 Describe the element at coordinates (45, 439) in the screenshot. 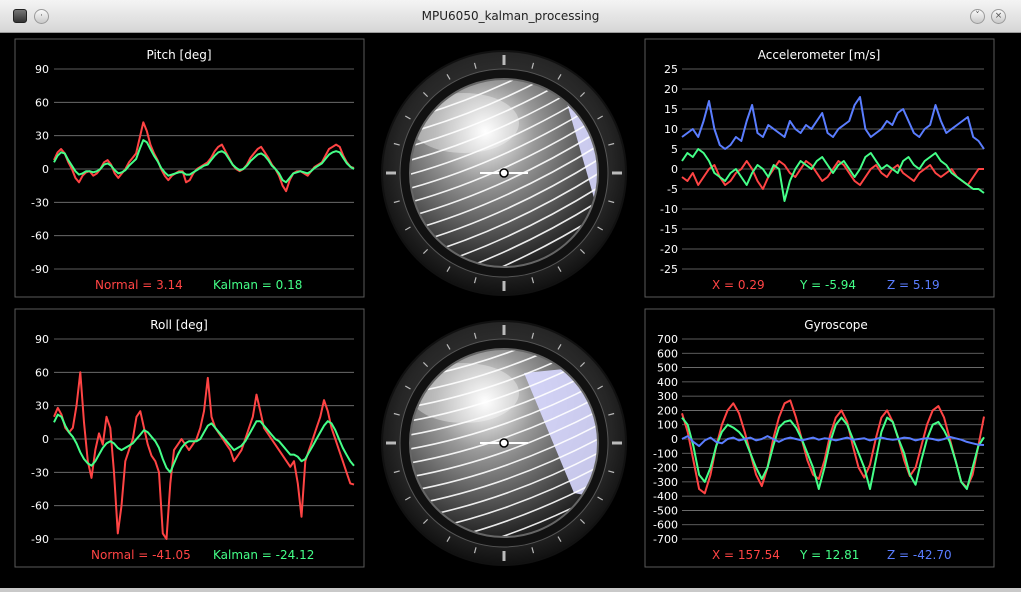

I see `roll-tick-label: 0` at that location.